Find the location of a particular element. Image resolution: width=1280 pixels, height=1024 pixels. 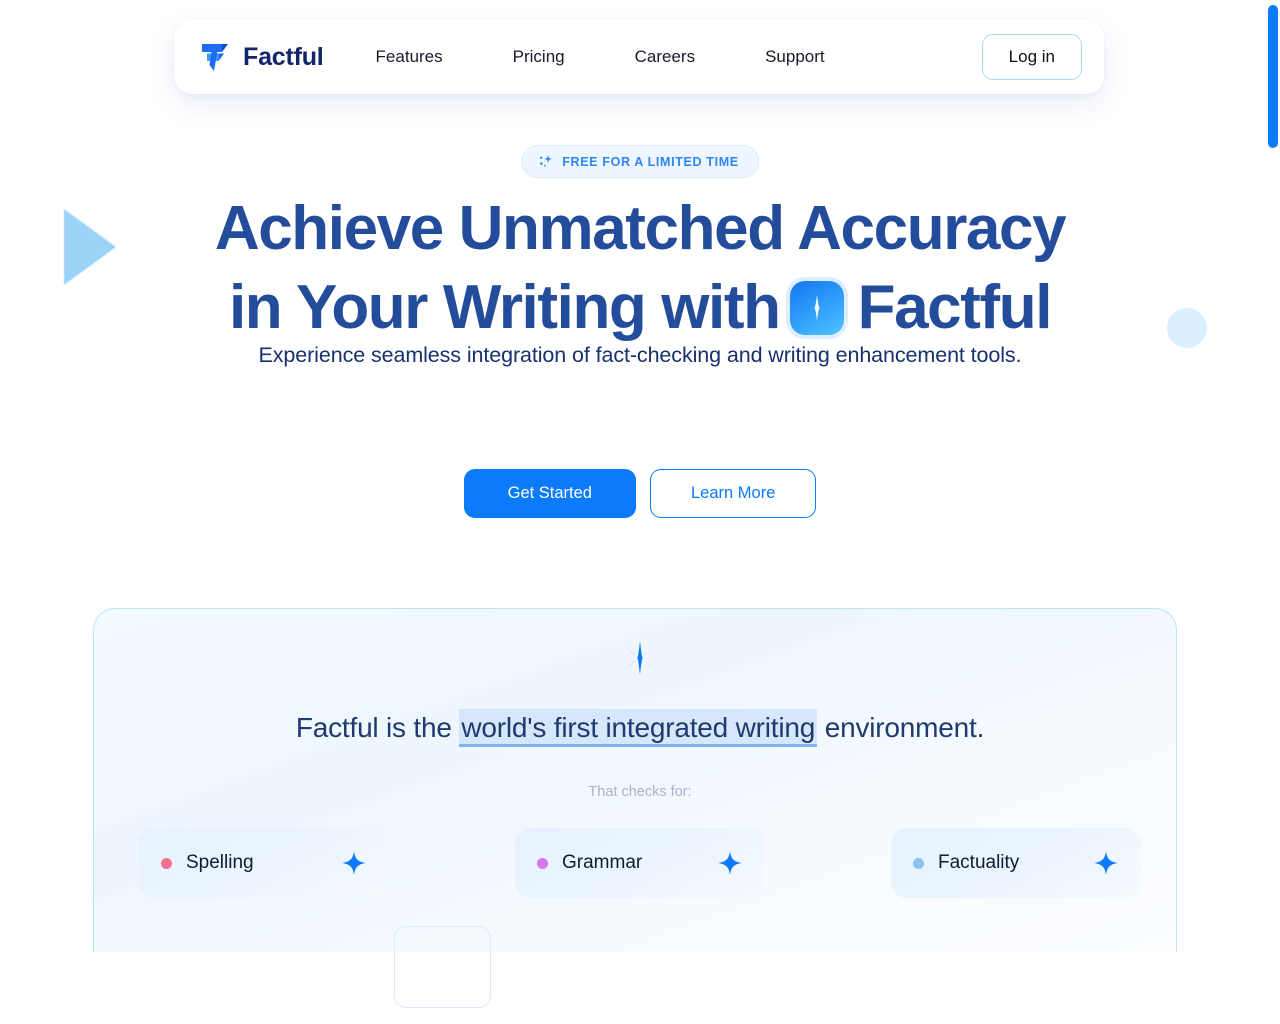

promo-badge-label: FREE FOR A LIMITED TIME is located at coordinates (650, 161).